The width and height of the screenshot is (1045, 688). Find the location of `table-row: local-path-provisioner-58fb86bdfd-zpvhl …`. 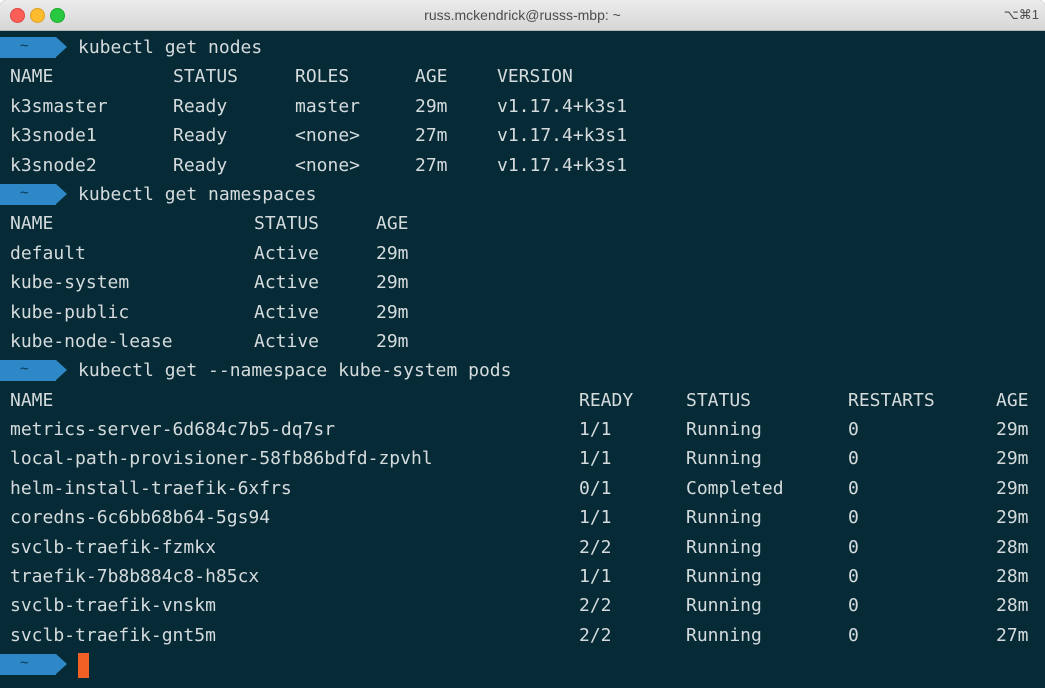

table-row: local-path-provisioner-58fb86bdfd-zpvhl … is located at coordinates (526, 458).